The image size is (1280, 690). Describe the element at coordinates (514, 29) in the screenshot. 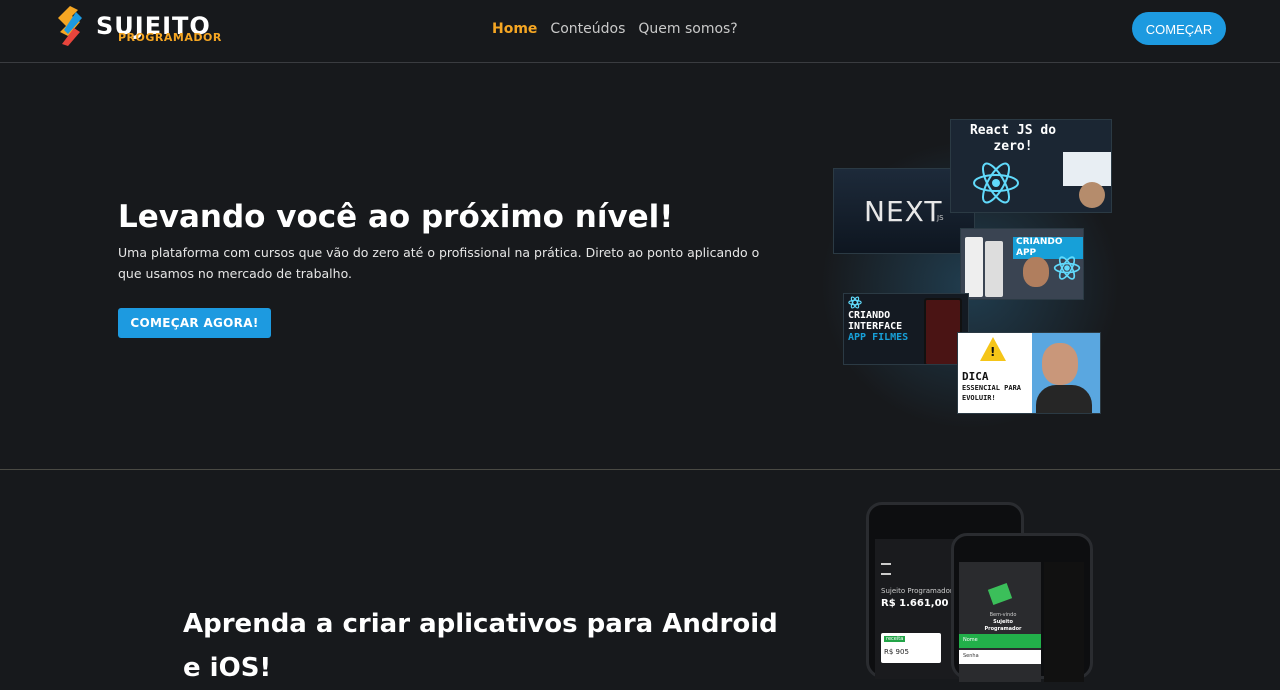

I see `nav-home: Home` at that location.